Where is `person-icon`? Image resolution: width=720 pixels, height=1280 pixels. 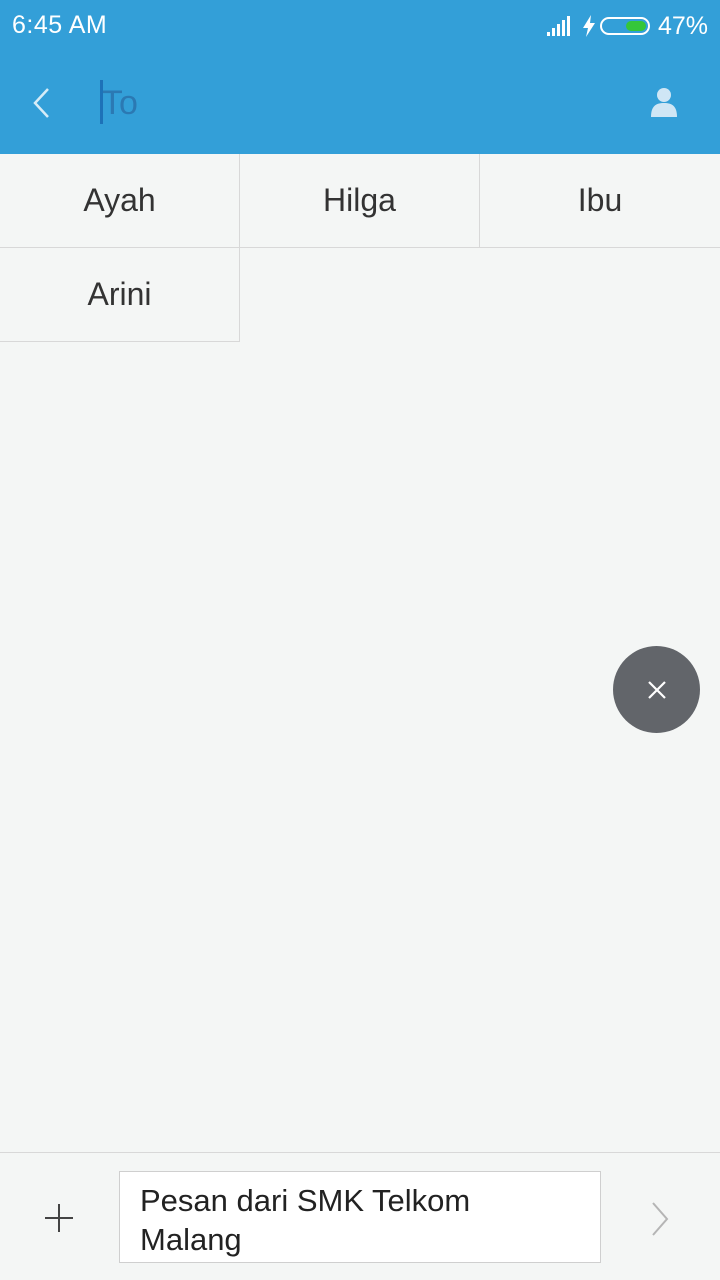
person-icon is located at coordinates (664, 102).